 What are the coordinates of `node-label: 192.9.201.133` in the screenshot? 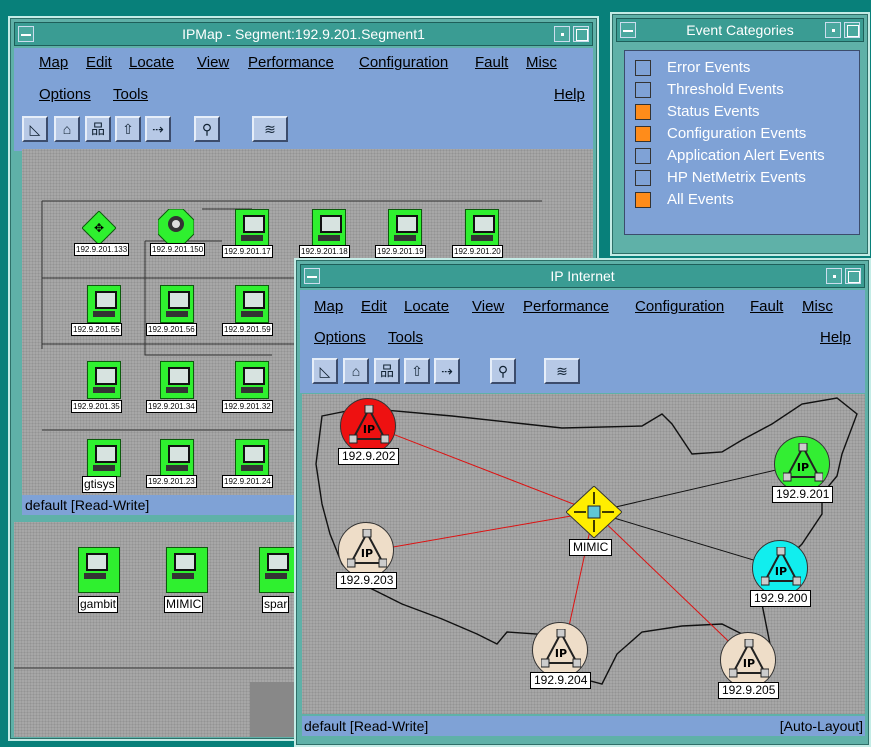 It's located at (102, 249).